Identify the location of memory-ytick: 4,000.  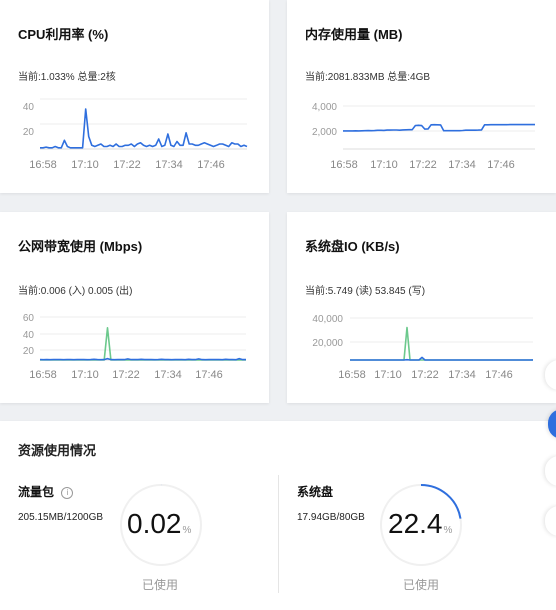
(324, 107).